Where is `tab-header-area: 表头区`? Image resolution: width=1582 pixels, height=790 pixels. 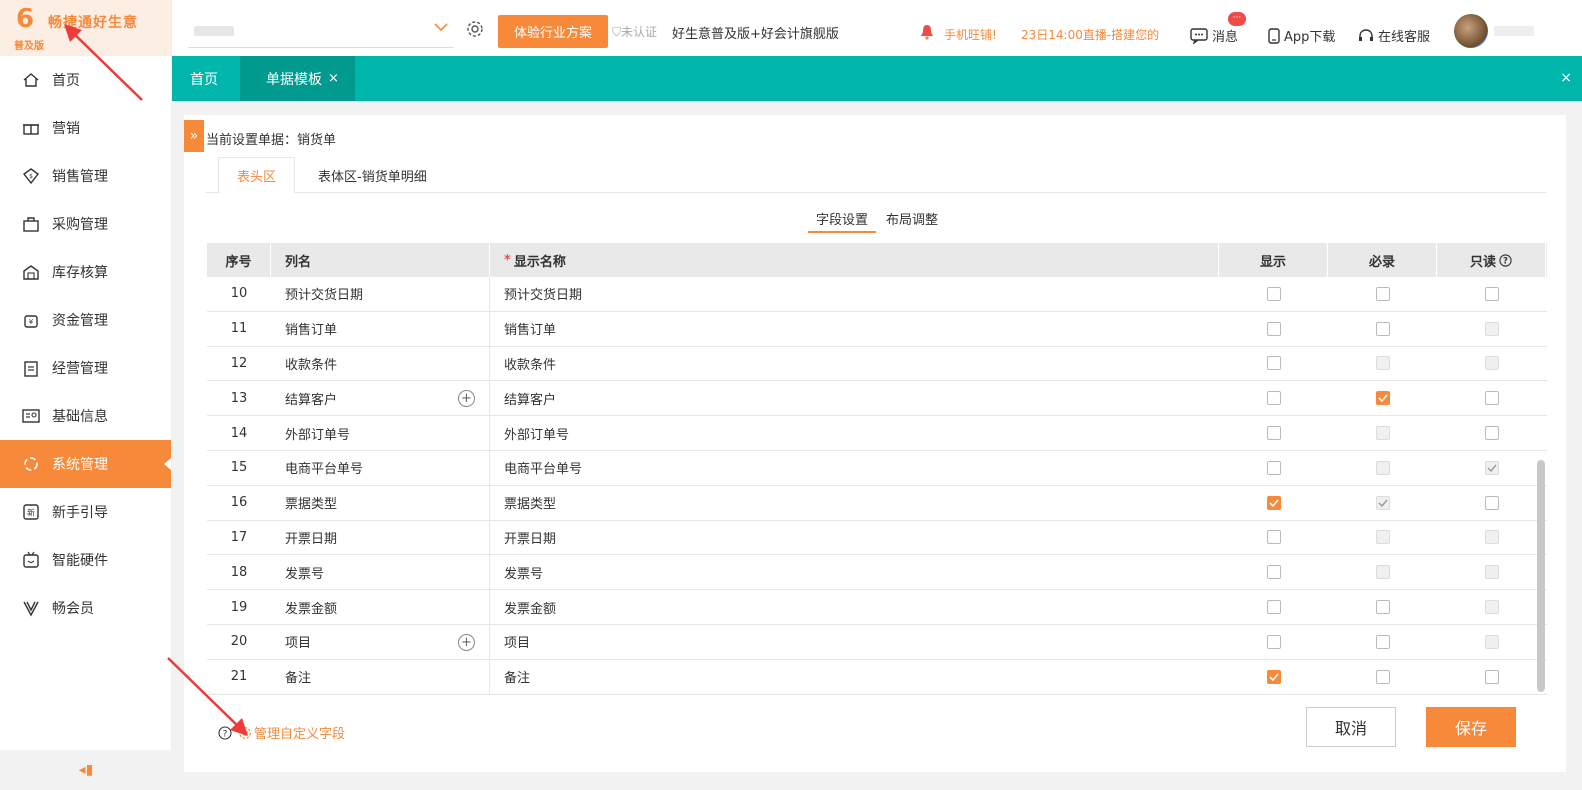
tab-header-area: 表头区 is located at coordinates (257, 175).